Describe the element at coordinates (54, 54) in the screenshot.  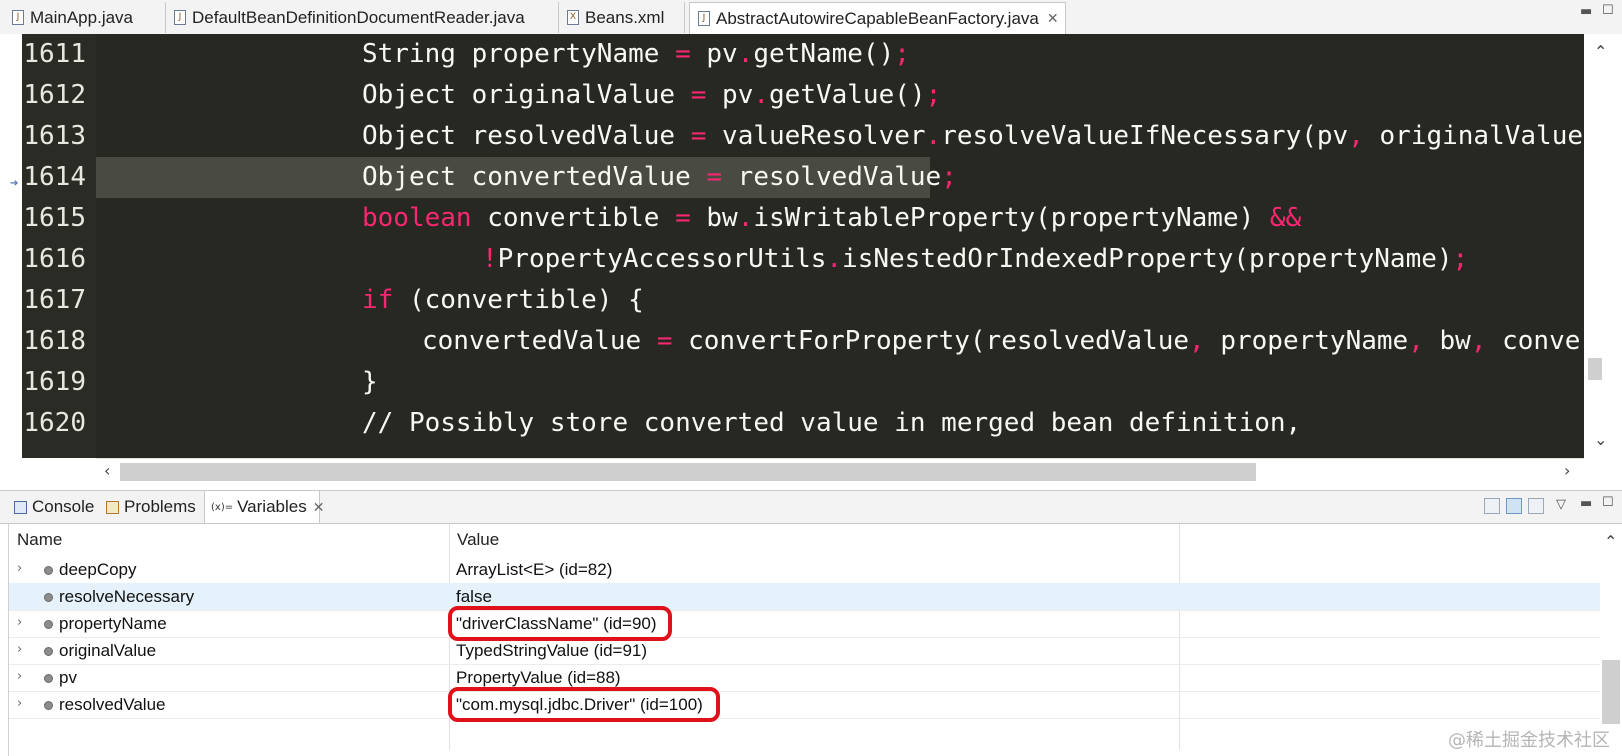
I see `line-number: 1611` at that location.